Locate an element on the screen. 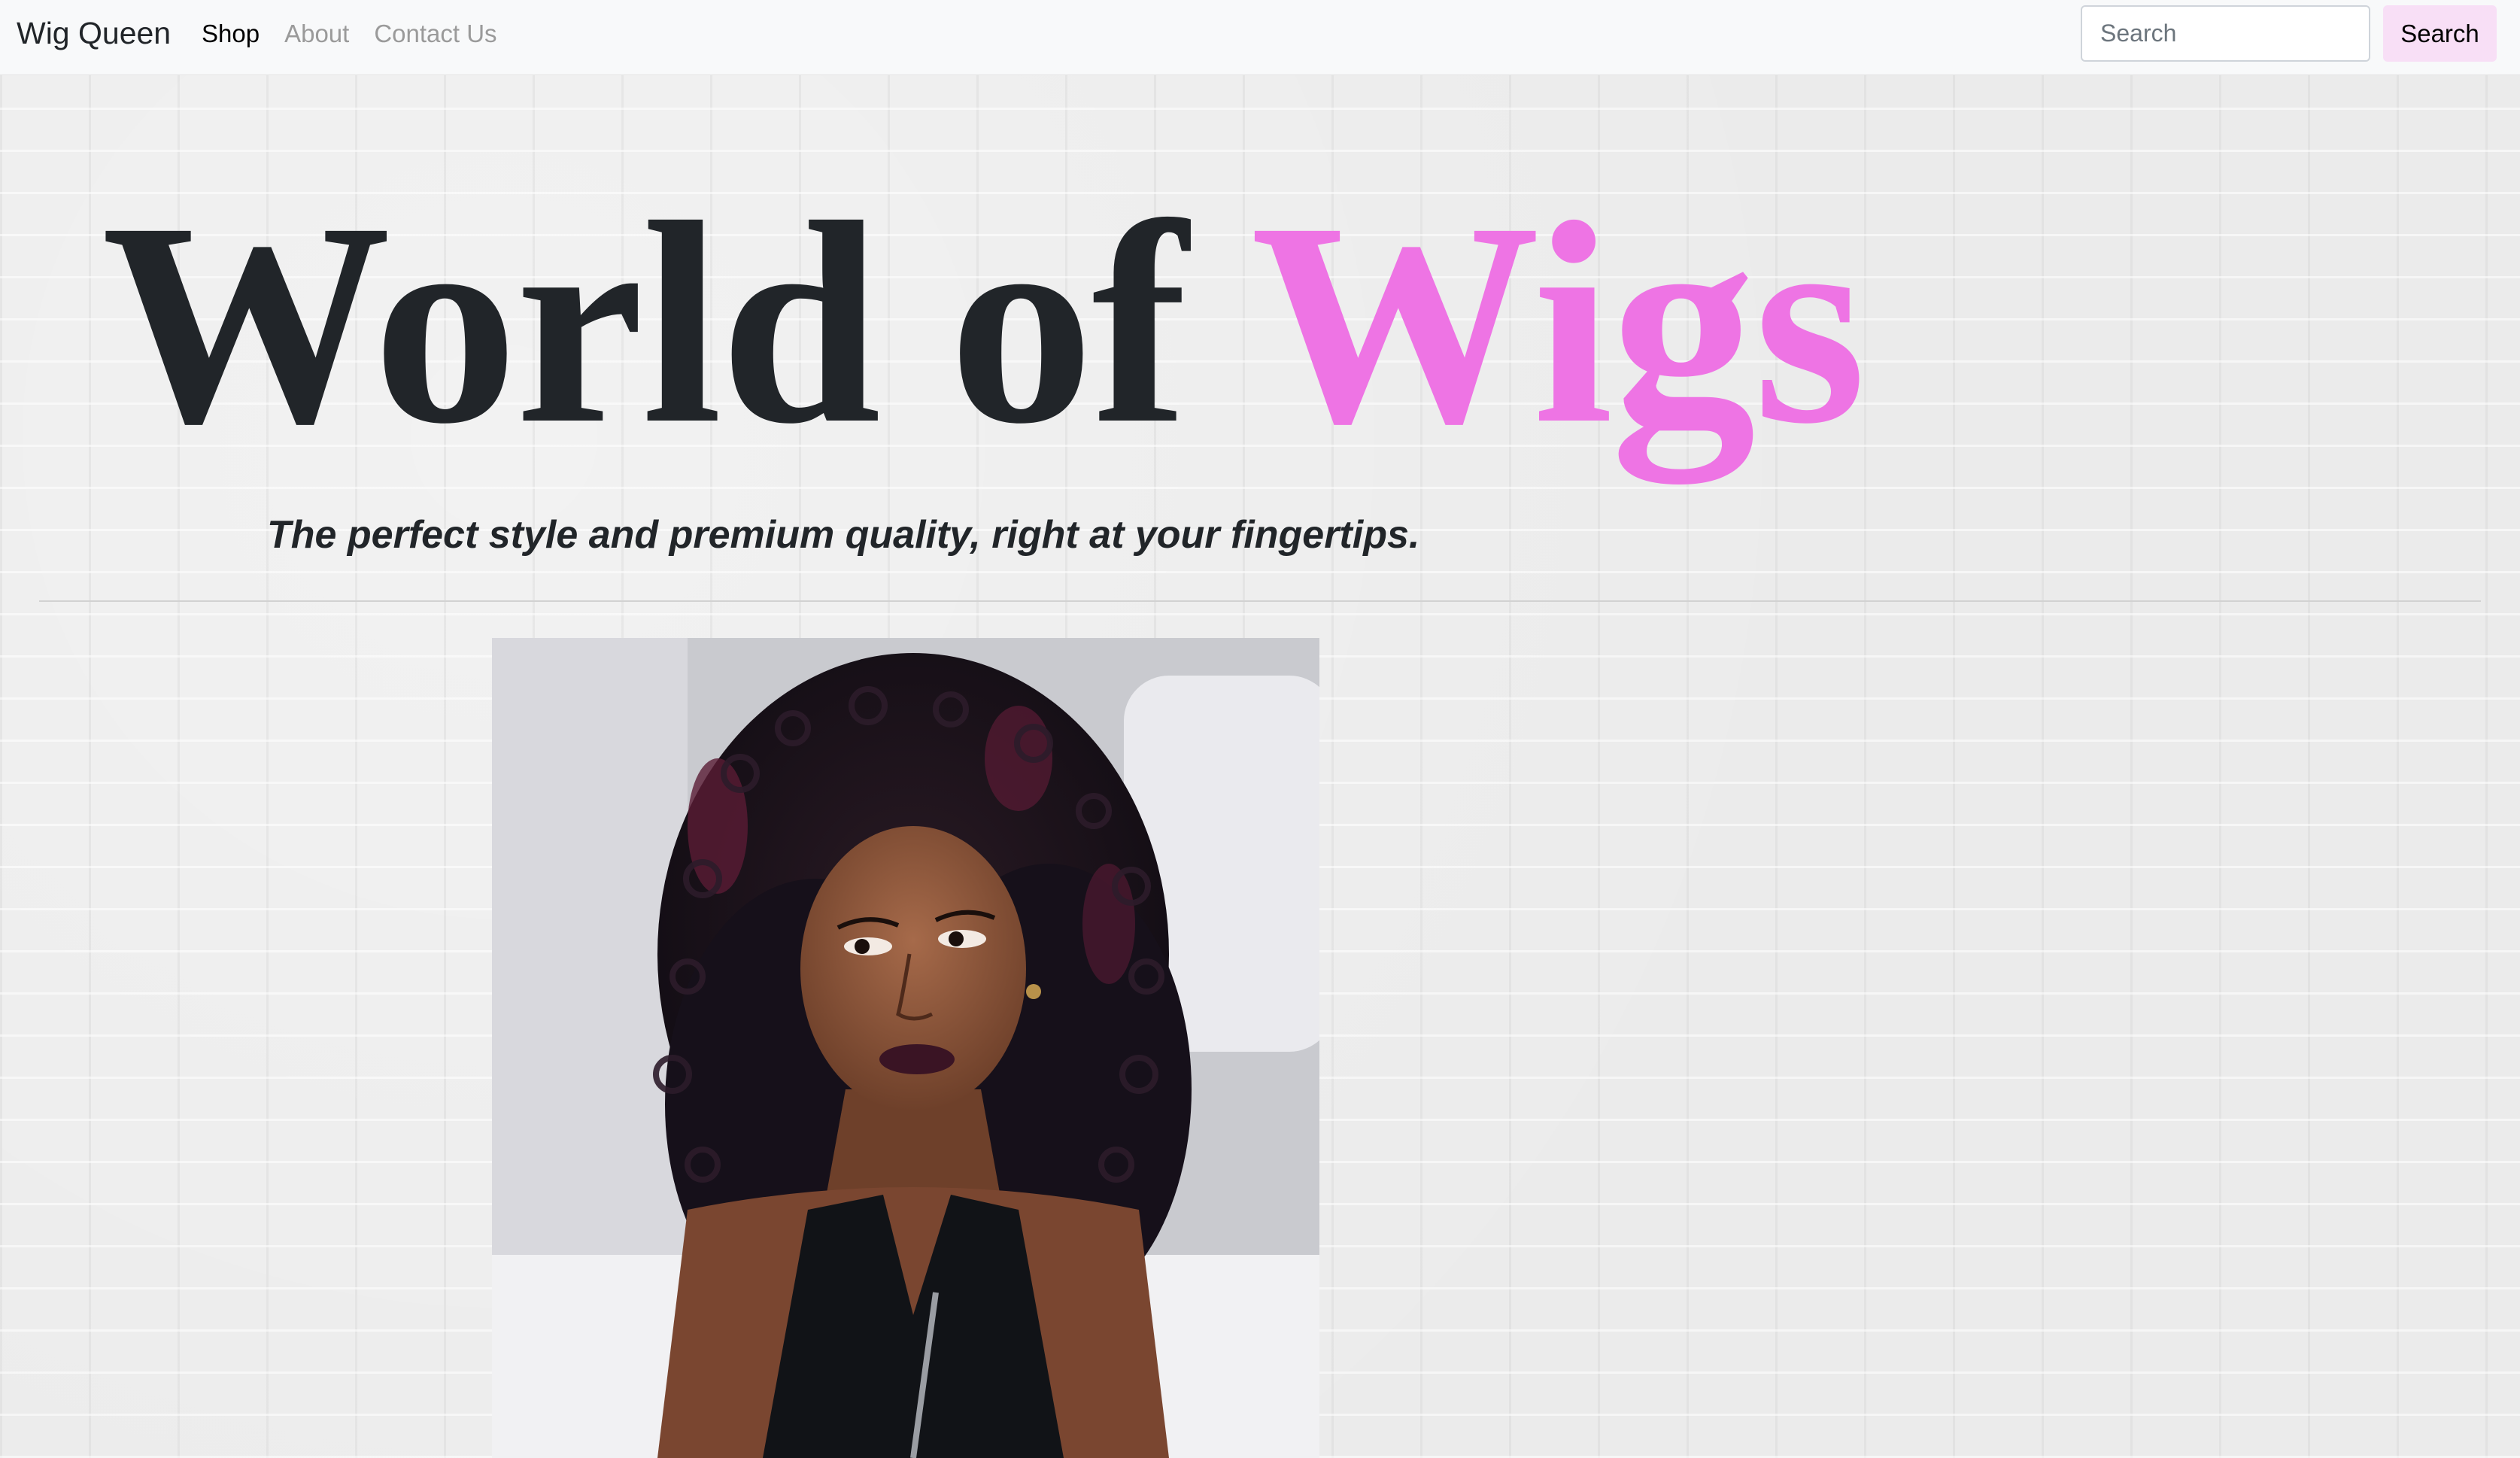  divider is located at coordinates (1260, 601).